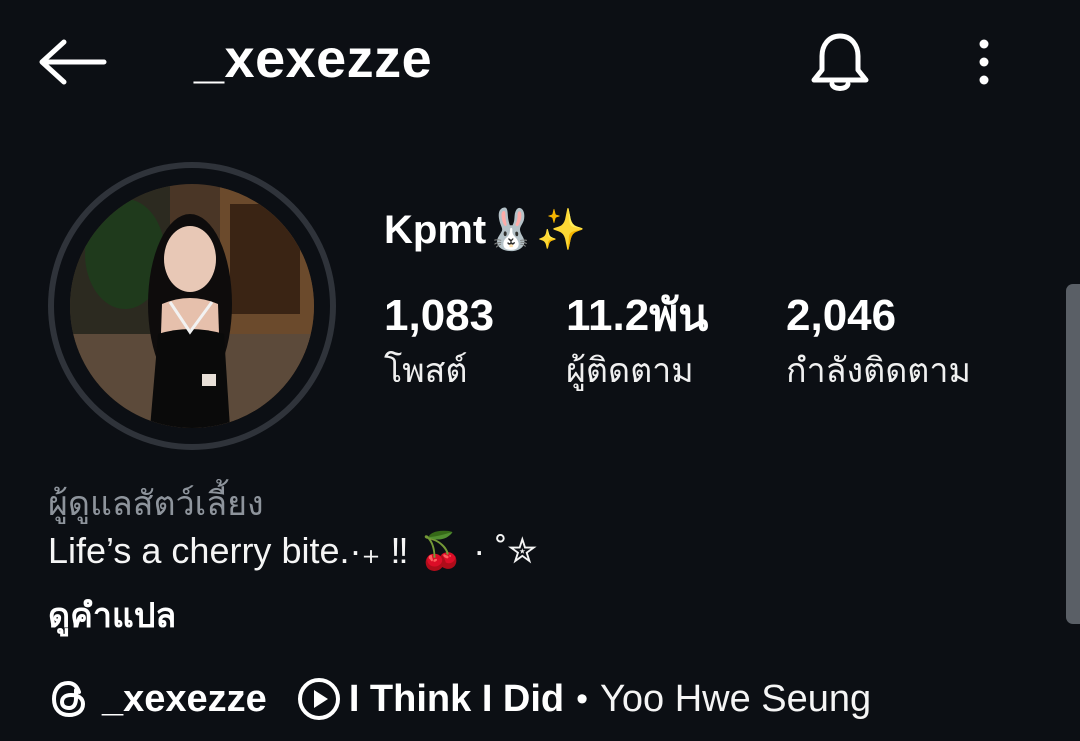  I want to click on followers-stat: 11.2พัน ผู้ติดตาม, so click(637, 343).